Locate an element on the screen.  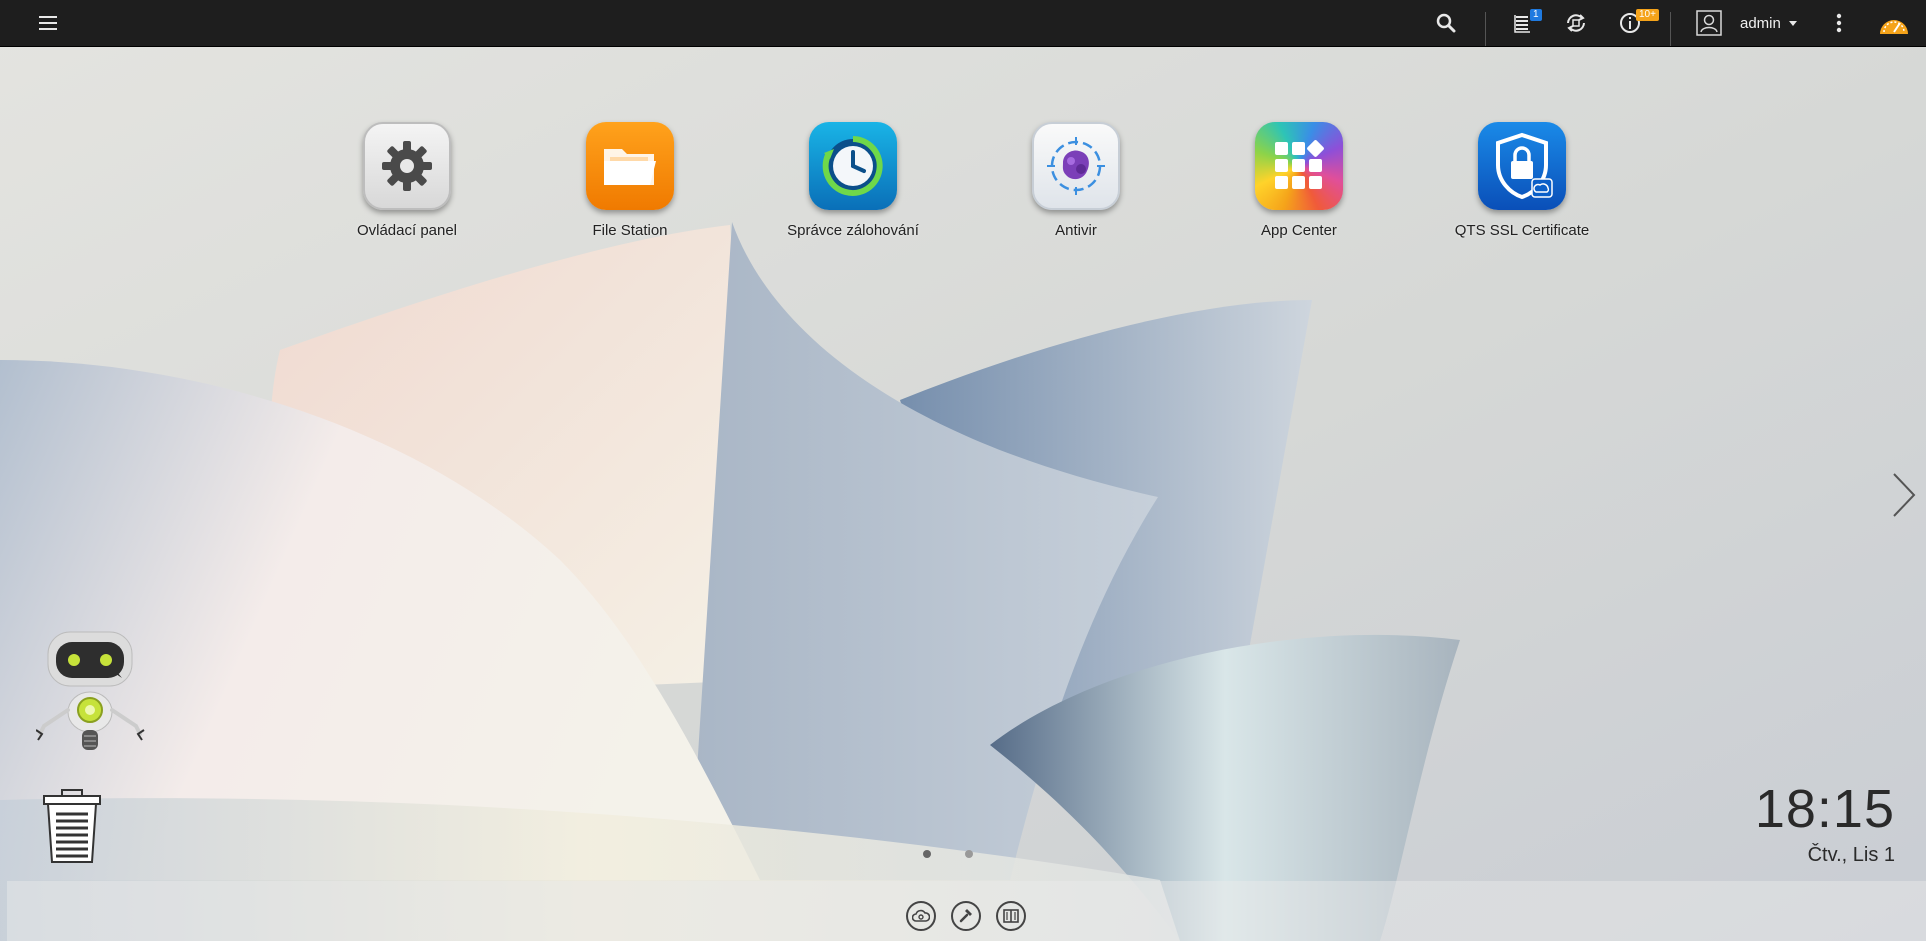
antivirus-icon is located at coordinates (1076, 166).